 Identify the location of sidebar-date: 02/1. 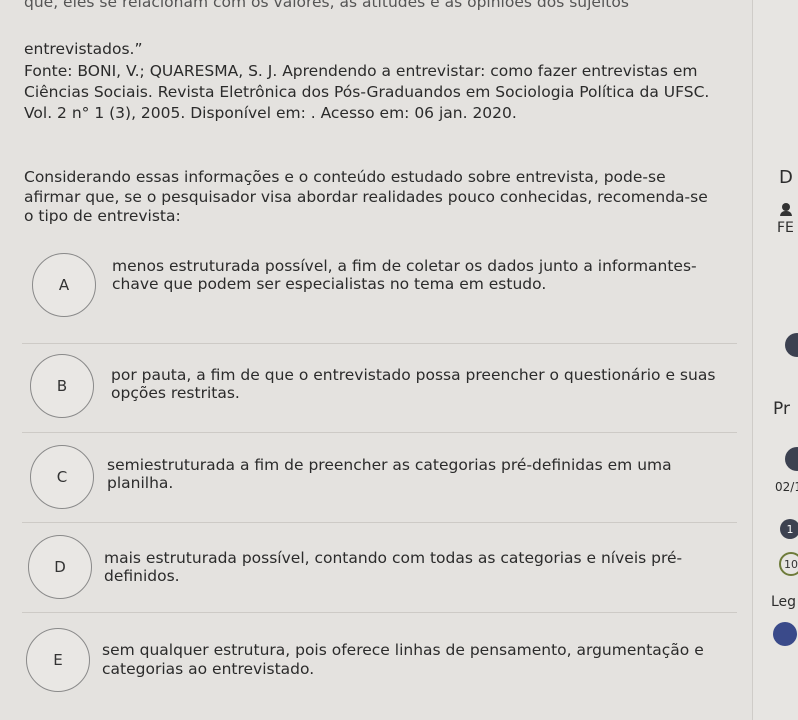
(786, 487).